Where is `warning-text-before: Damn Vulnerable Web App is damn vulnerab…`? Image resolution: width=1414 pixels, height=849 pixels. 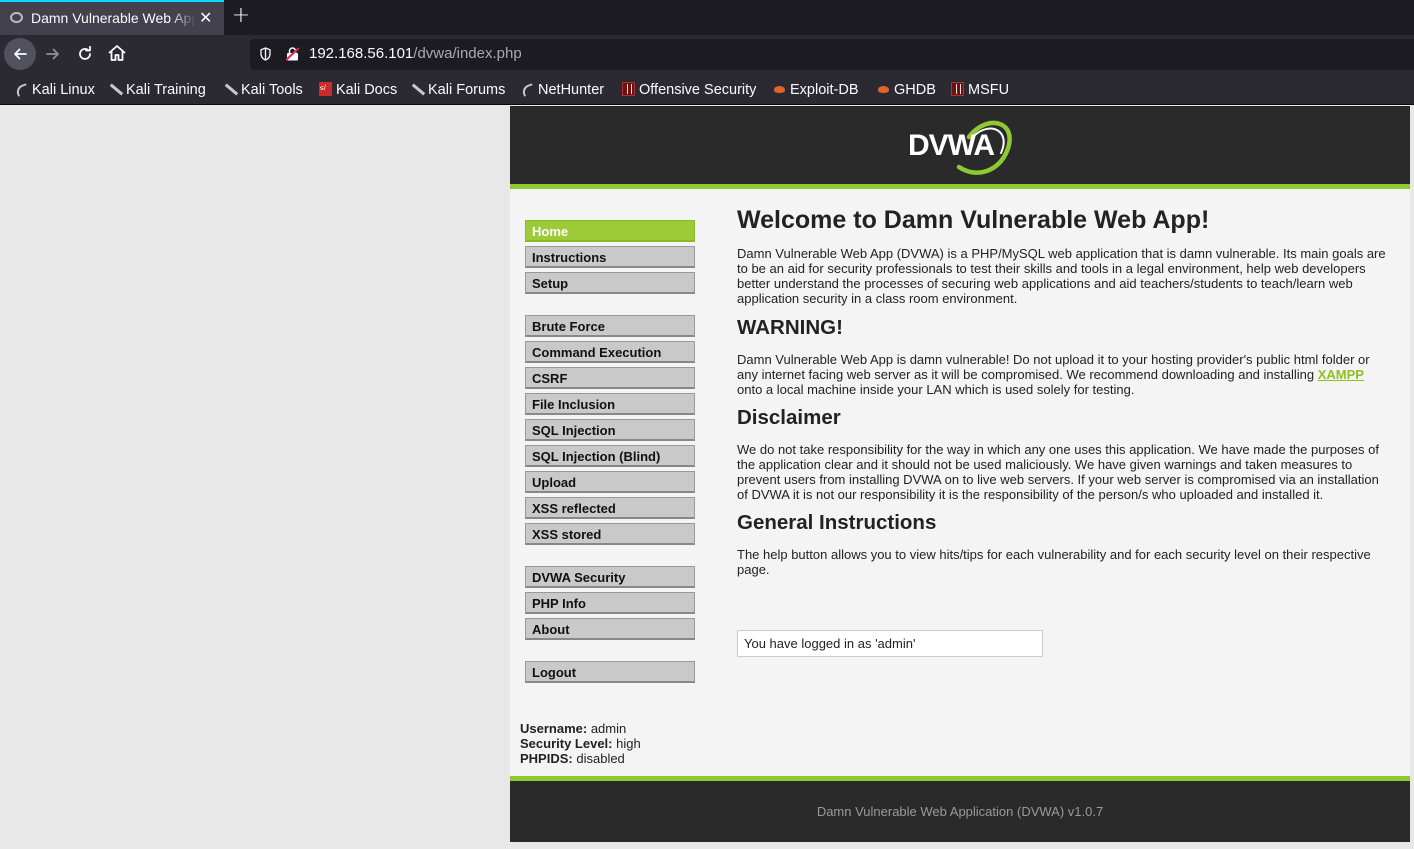
warning-text-before: Damn Vulnerable Web App is damn vulnerab… is located at coordinates (1053, 367).